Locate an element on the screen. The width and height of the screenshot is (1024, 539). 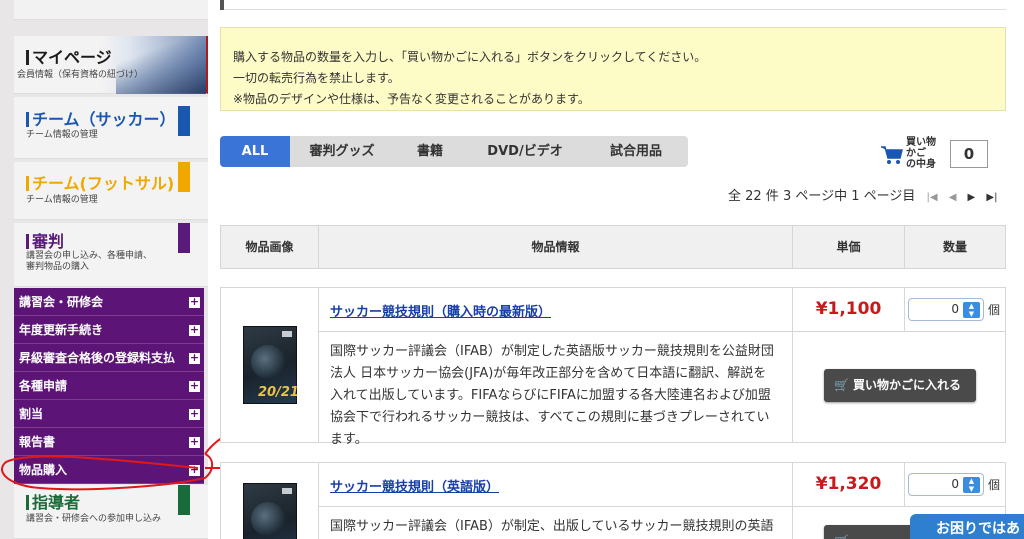
product-image-cell: 20/21 is located at coordinates (270, 365).